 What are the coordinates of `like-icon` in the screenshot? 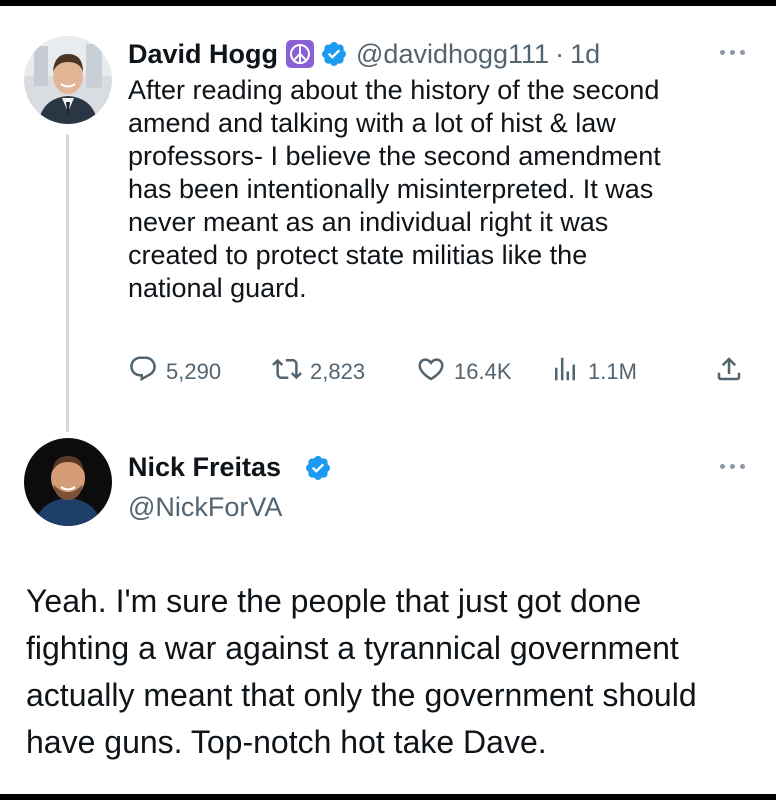 It's located at (431, 372).